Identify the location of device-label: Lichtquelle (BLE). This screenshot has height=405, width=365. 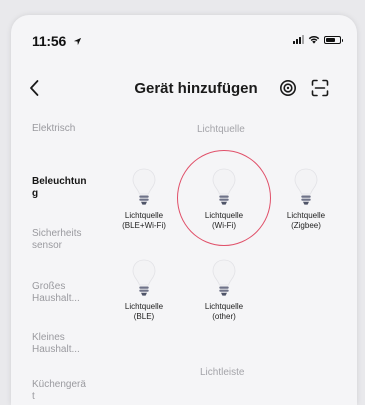
(144, 312).